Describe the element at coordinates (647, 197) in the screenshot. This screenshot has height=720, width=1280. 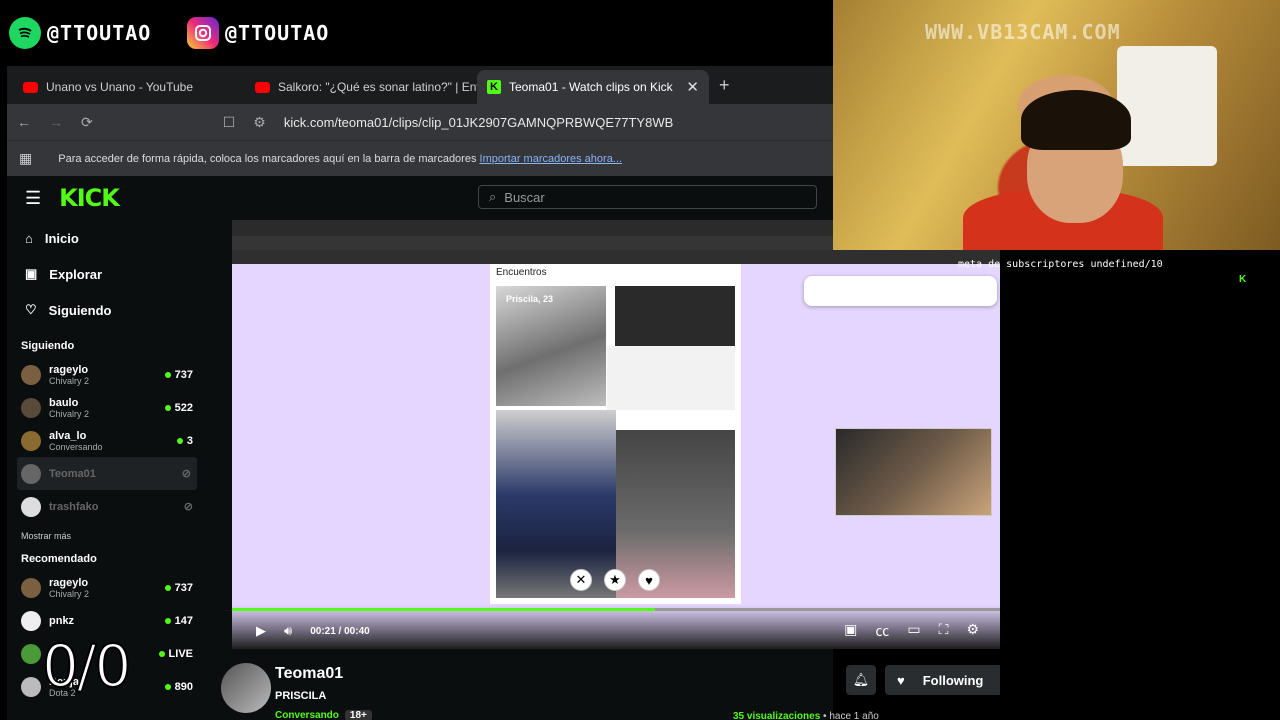
I see `search-input: ⌕ Buscar` at that location.